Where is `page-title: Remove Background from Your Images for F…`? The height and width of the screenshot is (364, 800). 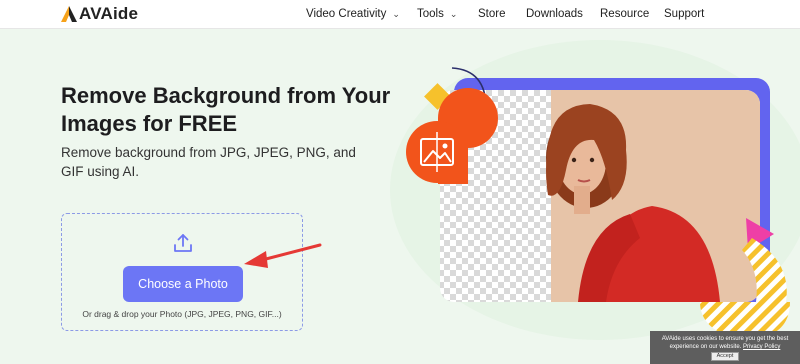
page-title: Remove Background from Your Images for F… is located at coordinates (226, 109).